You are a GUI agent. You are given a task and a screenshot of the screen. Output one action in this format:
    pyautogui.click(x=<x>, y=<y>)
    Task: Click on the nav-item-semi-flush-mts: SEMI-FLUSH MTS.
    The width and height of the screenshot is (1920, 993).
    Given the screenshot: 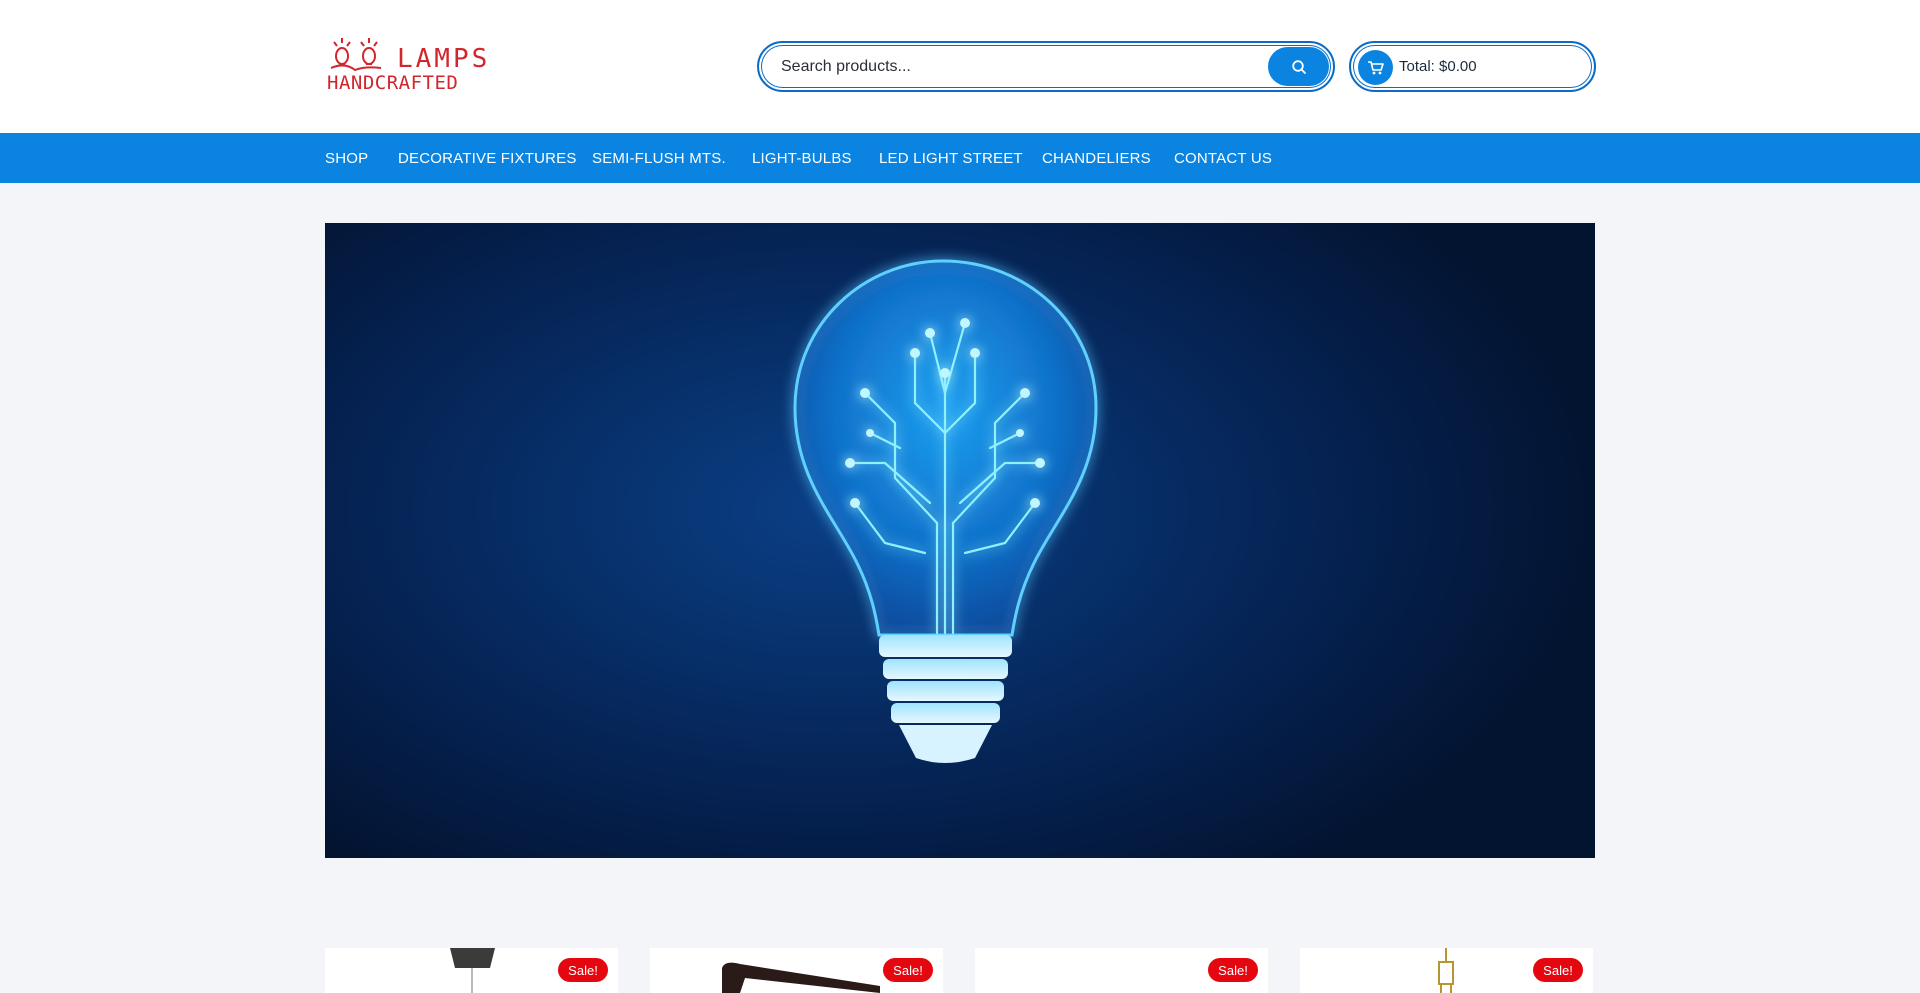 What is the action you would take?
    pyautogui.click(x=659, y=158)
    